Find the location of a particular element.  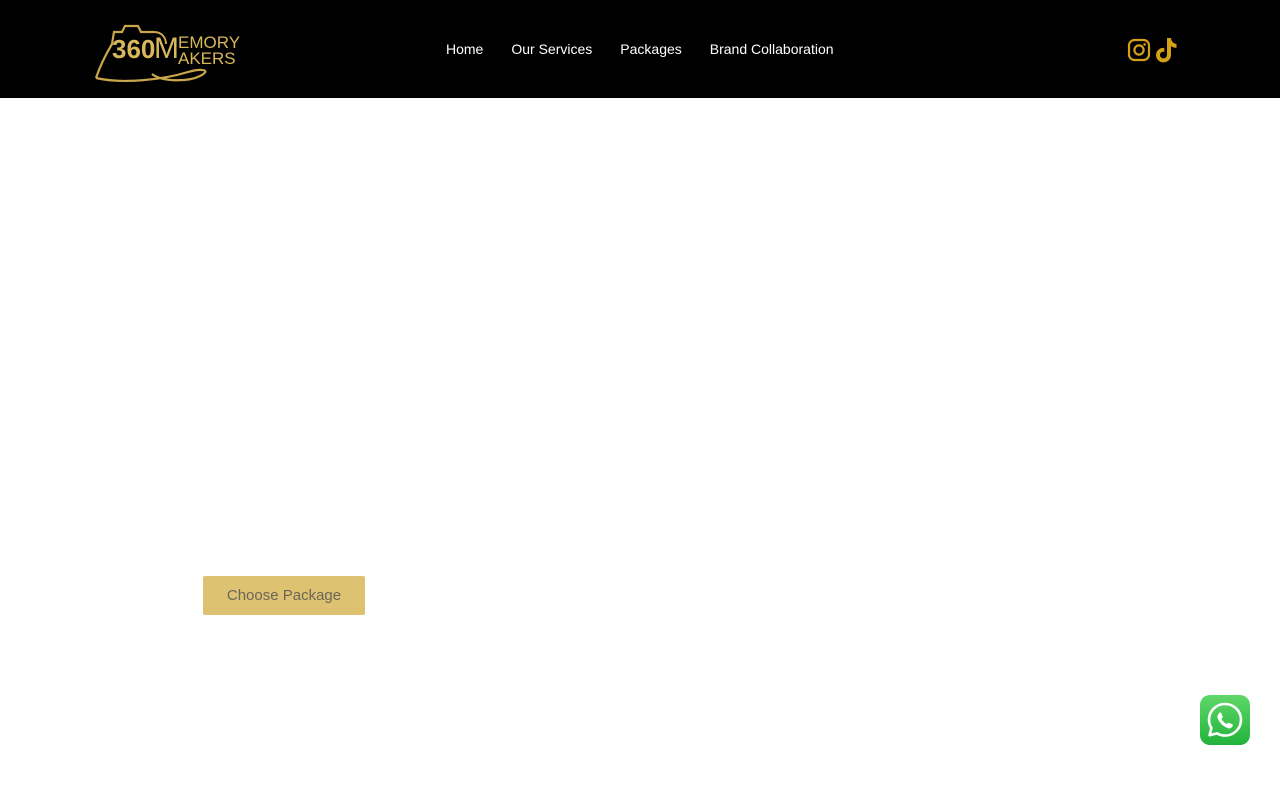

whatsapp-icon is located at coordinates (1225, 719).